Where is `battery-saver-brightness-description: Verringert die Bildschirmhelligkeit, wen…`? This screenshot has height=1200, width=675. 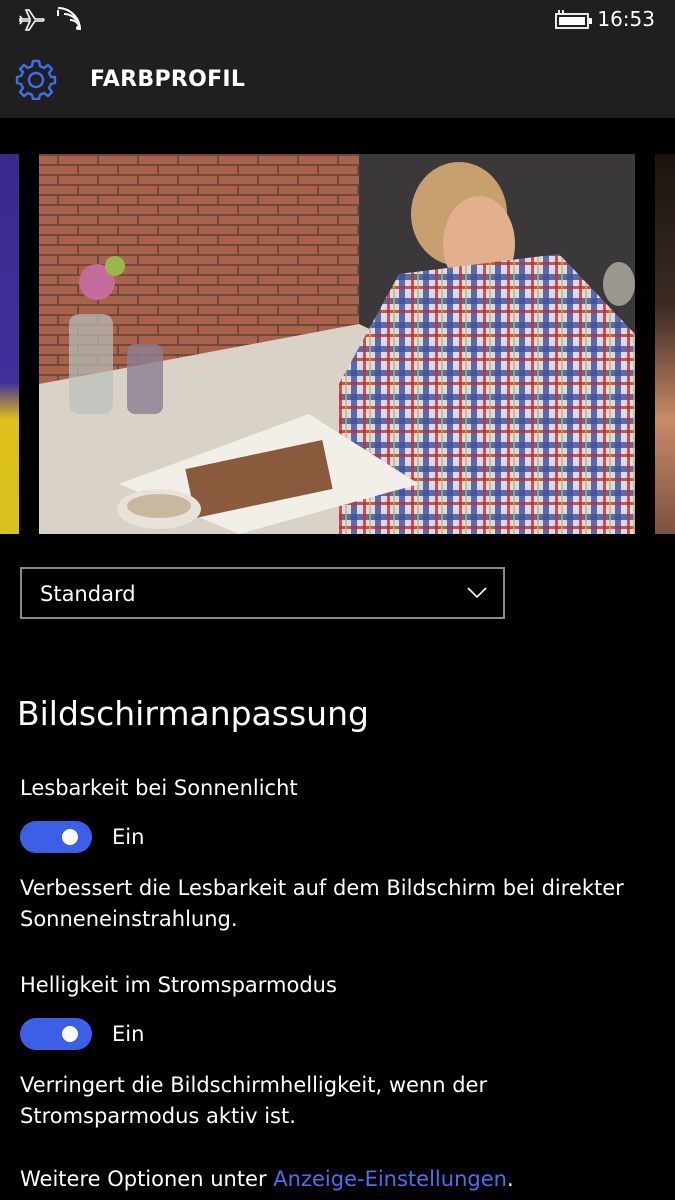 battery-saver-brightness-description: Verringert die Bildschirmhelligkeit, wen… is located at coordinates (254, 1100).